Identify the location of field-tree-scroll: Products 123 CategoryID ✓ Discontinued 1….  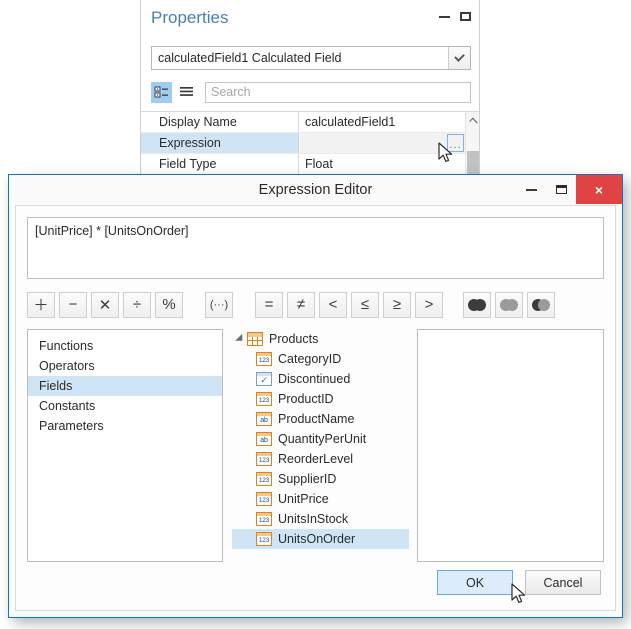
(320, 445).